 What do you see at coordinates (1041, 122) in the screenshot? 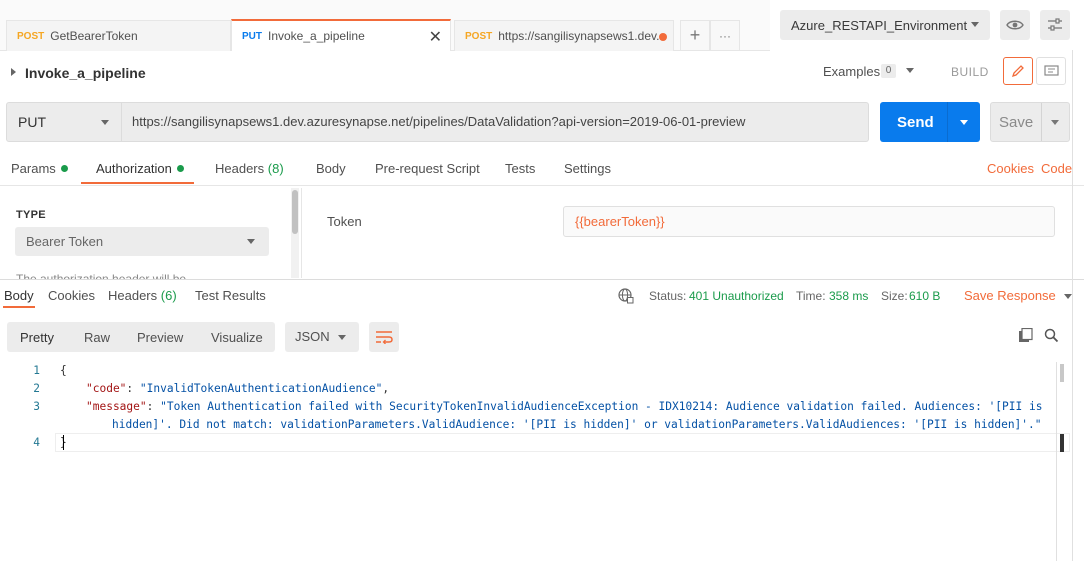
I see `save-divider` at bounding box center [1041, 122].